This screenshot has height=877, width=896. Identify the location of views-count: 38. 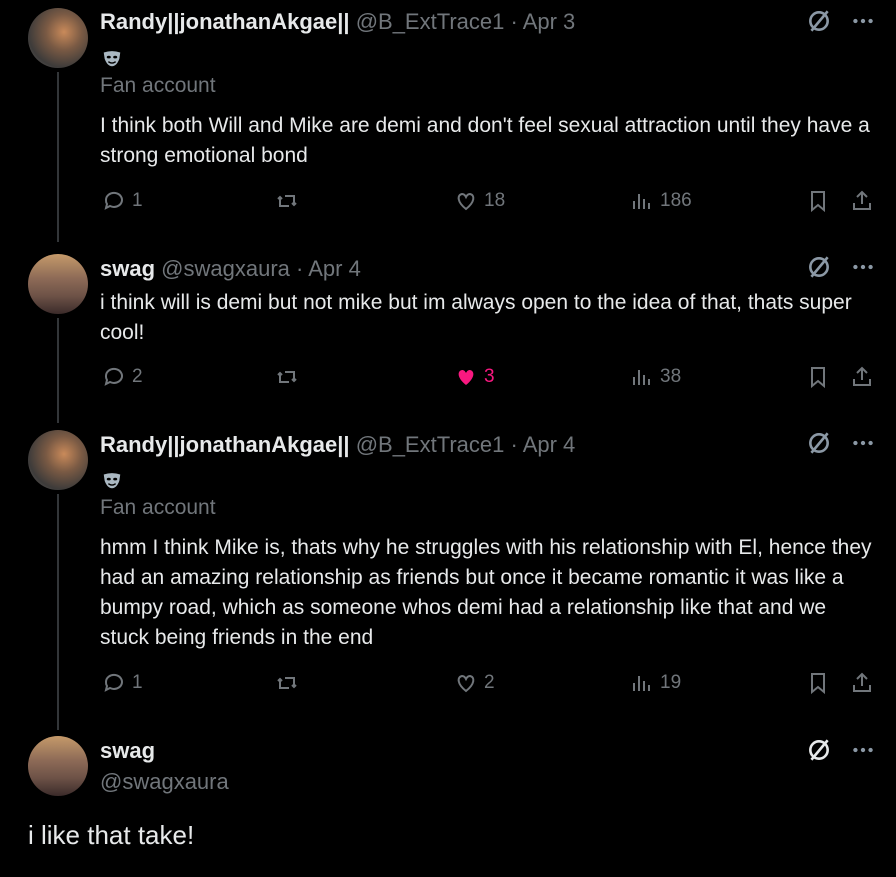
(671, 376).